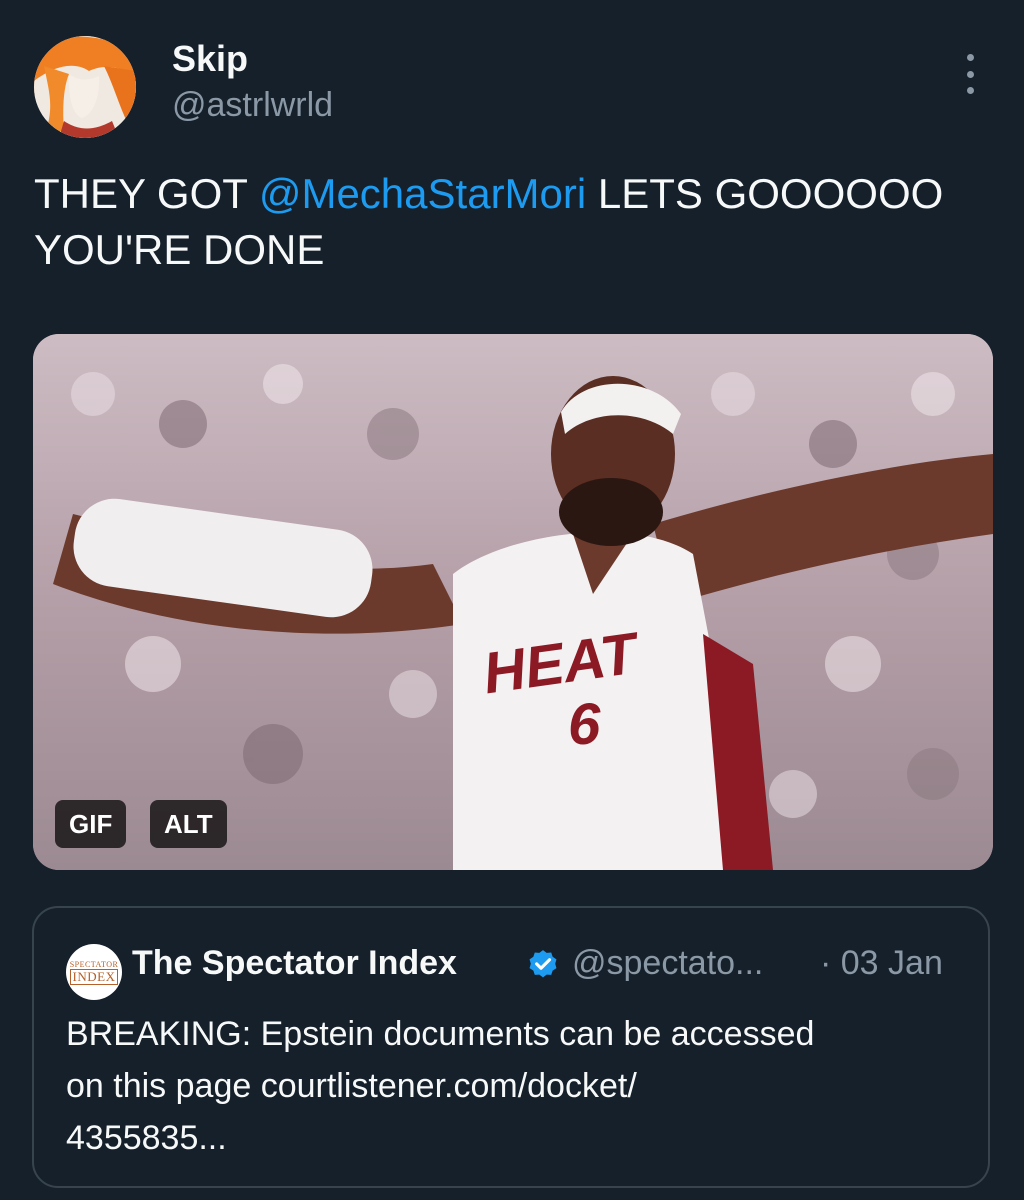 This screenshot has width=1024, height=1200. I want to click on avatar-logo-top: SPECTATOR, so click(94, 964).